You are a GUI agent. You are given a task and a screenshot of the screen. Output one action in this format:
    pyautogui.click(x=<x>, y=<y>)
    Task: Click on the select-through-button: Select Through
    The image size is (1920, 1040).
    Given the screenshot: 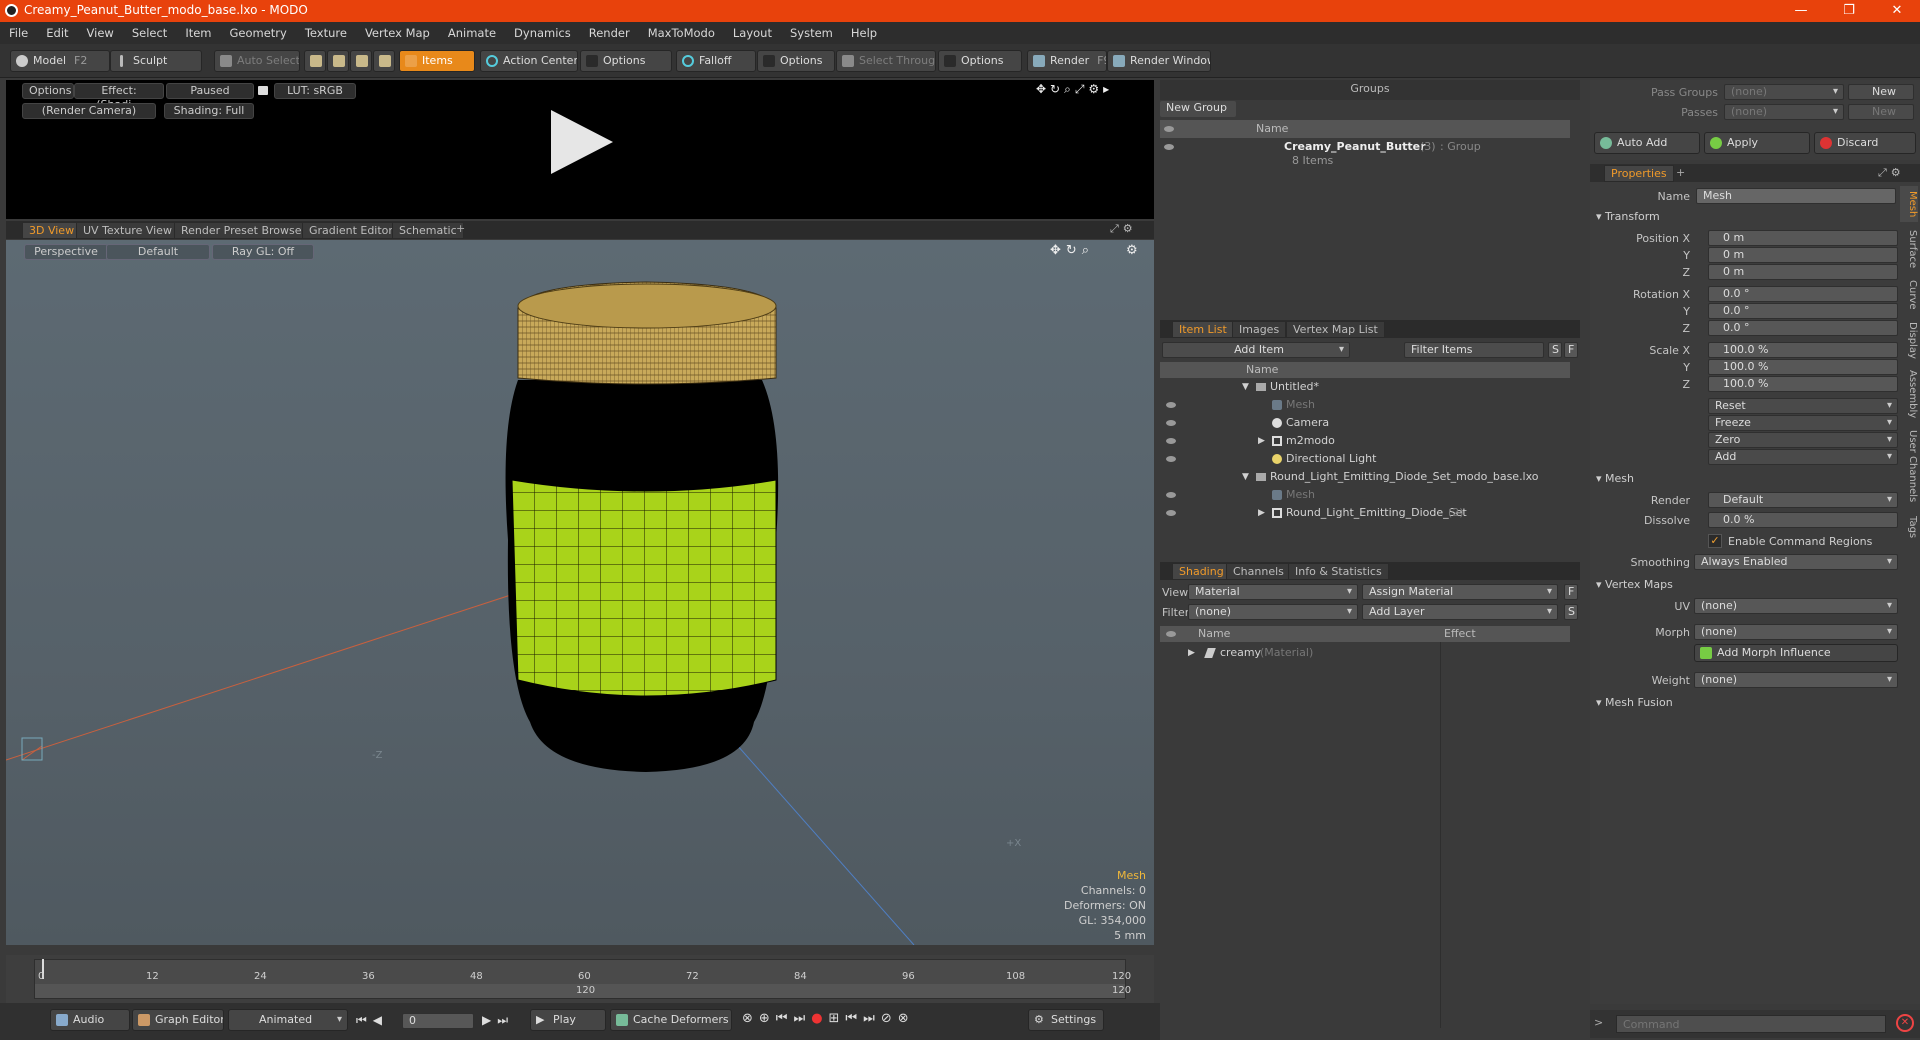 What is the action you would take?
    pyautogui.click(x=886, y=61)
    